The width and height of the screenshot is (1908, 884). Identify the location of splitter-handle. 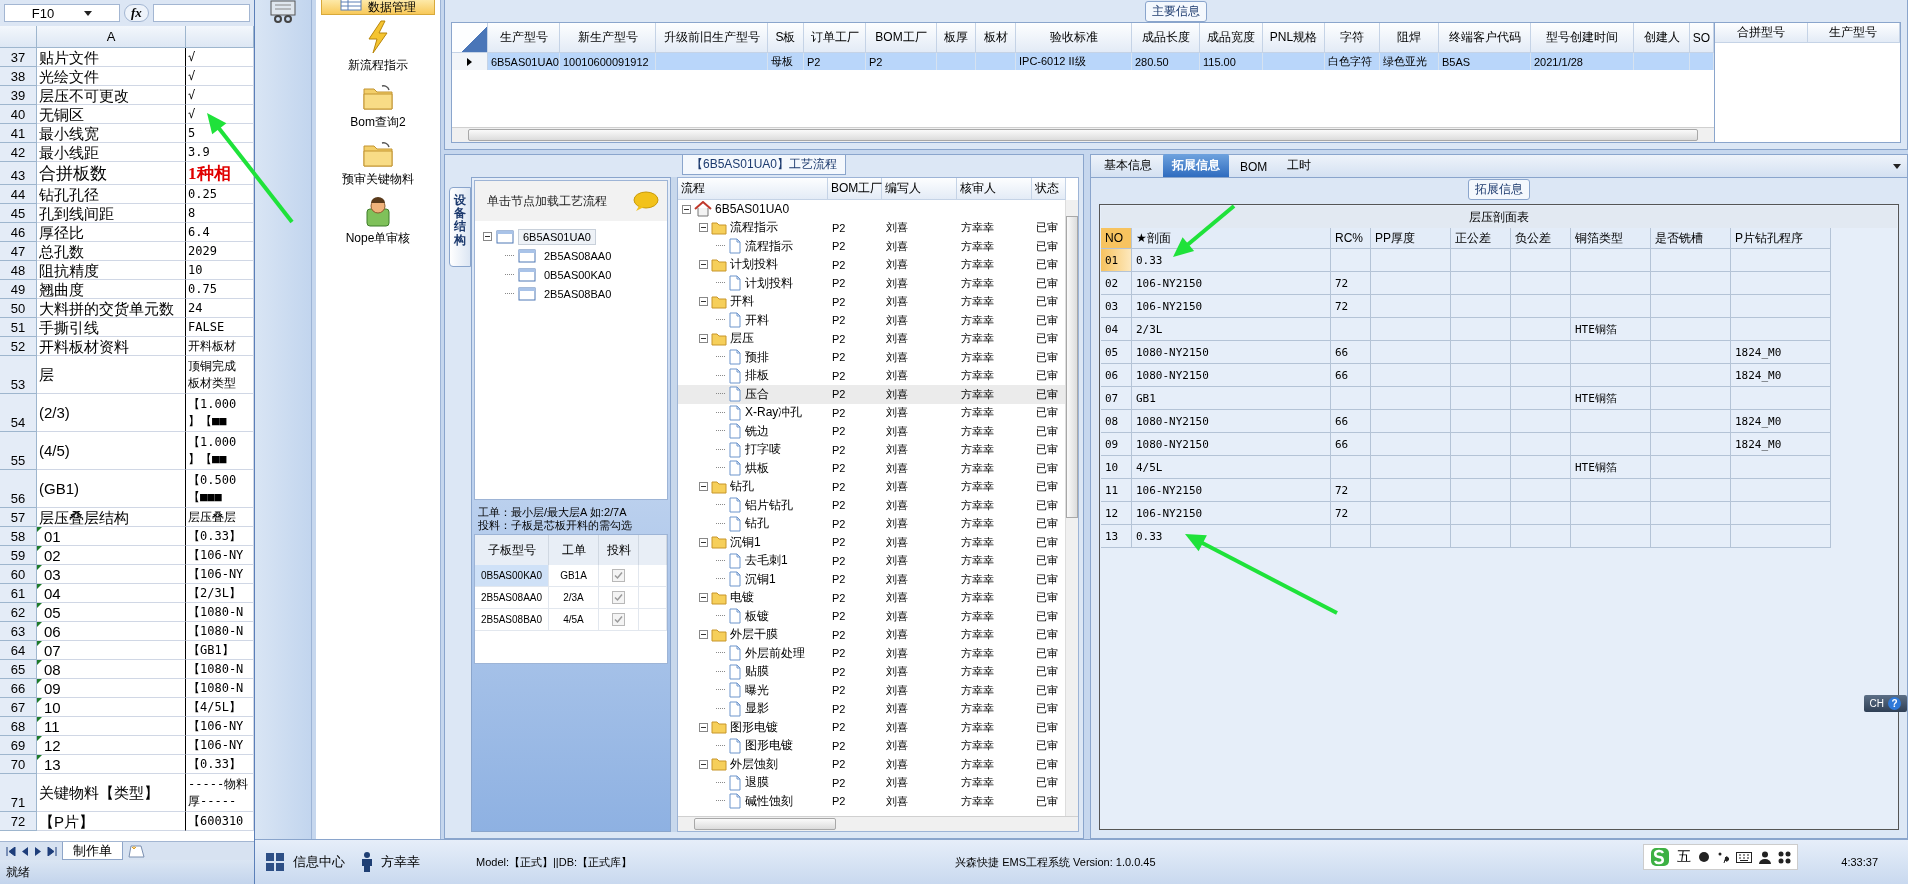
(674, 504).